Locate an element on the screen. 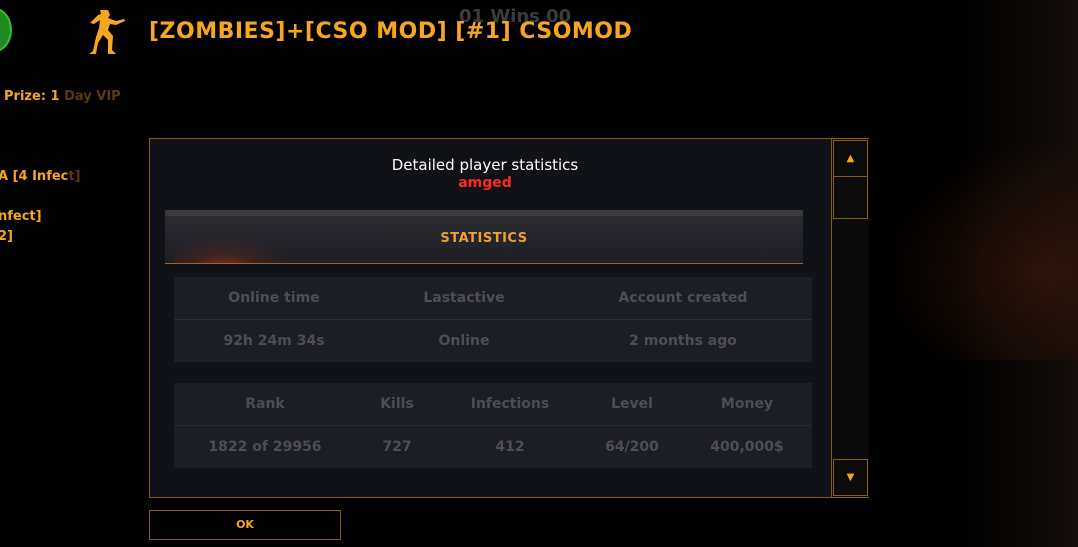  statistics-label: STATISTICS is located at coordinates (484, 238).